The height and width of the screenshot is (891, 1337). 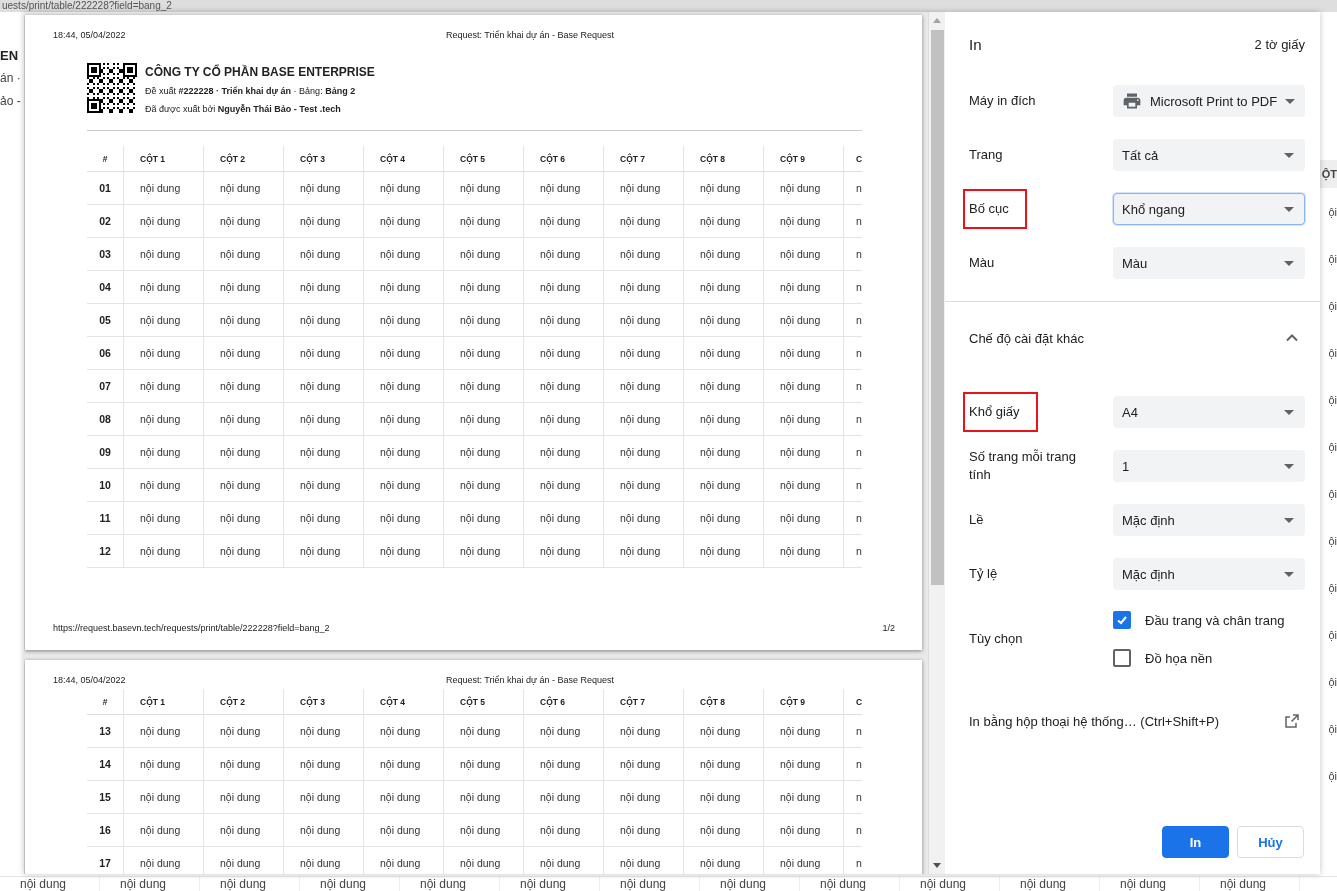 What do you see at coordinates (1209, 412) in the screenshot?
I see `dropdown: A4` at bounding box center [1209, 412].